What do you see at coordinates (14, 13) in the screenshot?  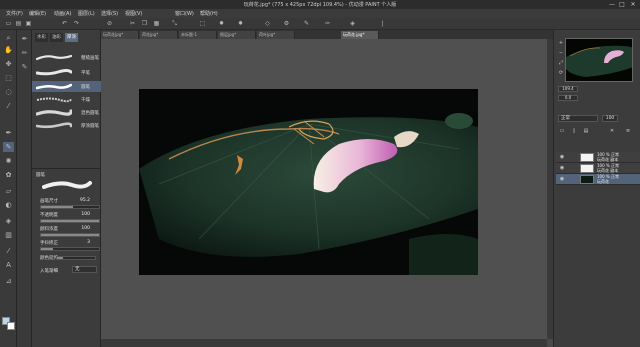 I see `menu-file: 文件(F)` at bounding box center [14, 13].